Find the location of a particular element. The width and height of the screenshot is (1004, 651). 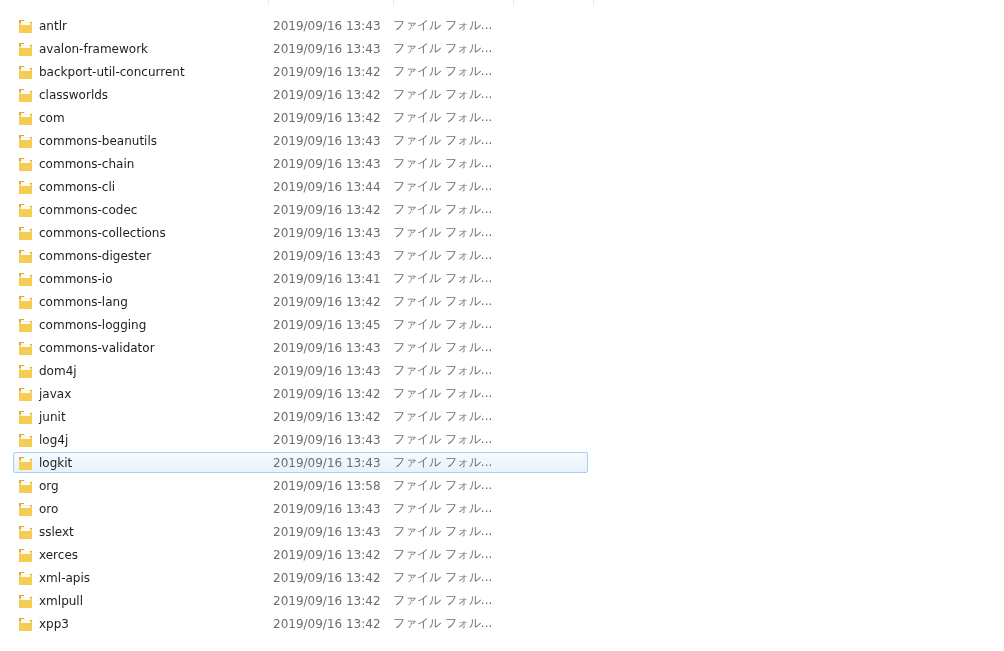

folder-name: xmlpull is located at coordinates (61, 600).